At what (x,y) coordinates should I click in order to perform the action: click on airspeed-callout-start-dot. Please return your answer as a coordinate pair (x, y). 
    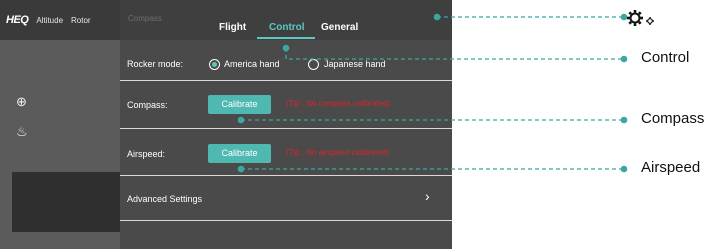
    Looking at the image, I should click on (241, 169).